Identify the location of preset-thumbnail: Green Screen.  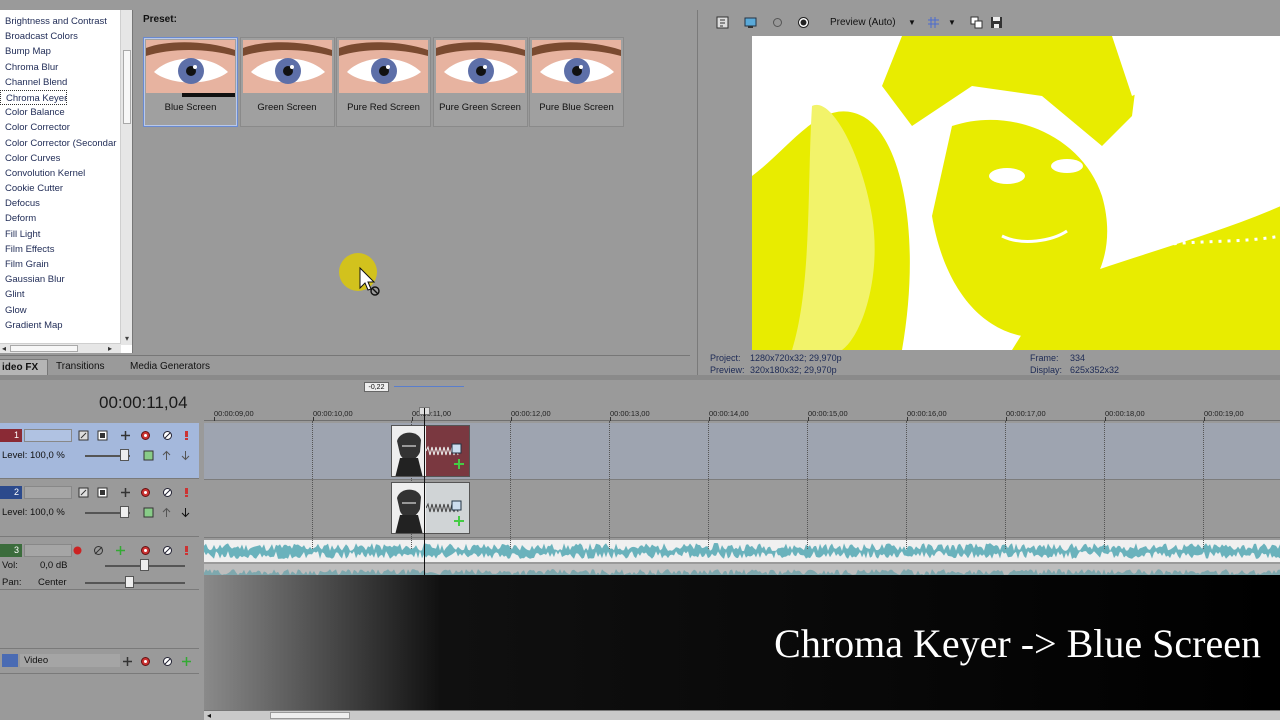
(287, 82).